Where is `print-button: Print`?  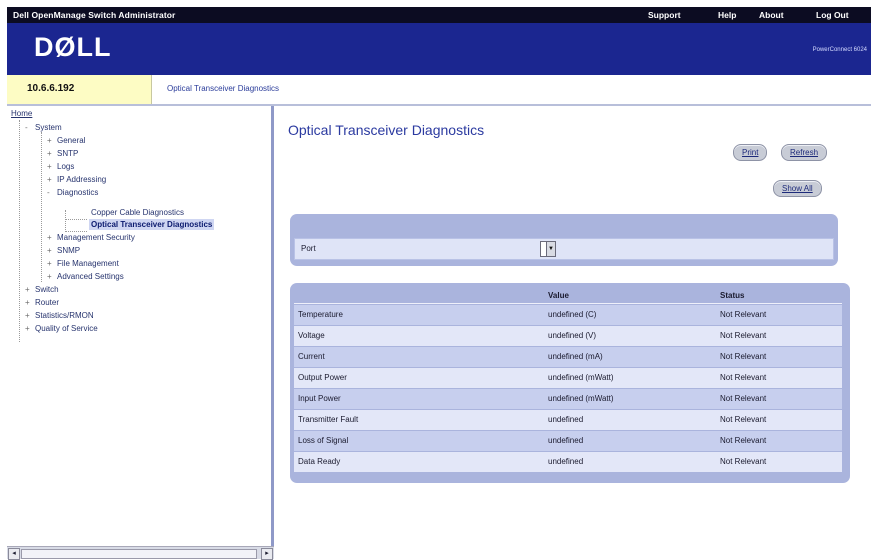 print-button: Print is located at coordinates (750, 152).